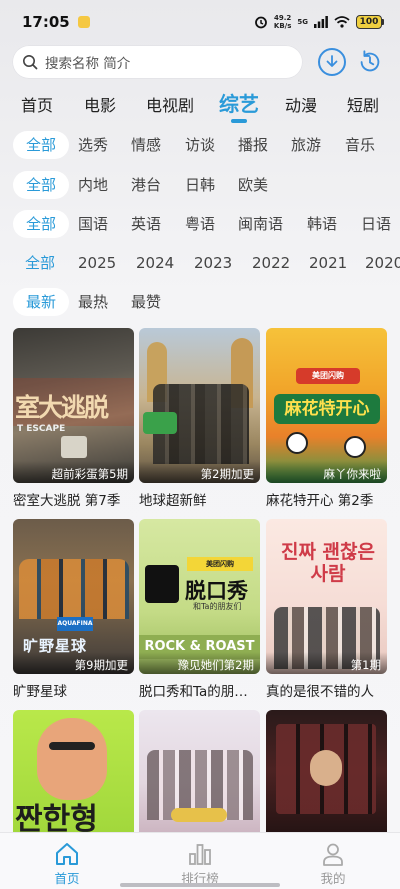 The height and width of the screenshot is (889, 400). I want to click on filter-region-option: 日韩, so click(200, 185).